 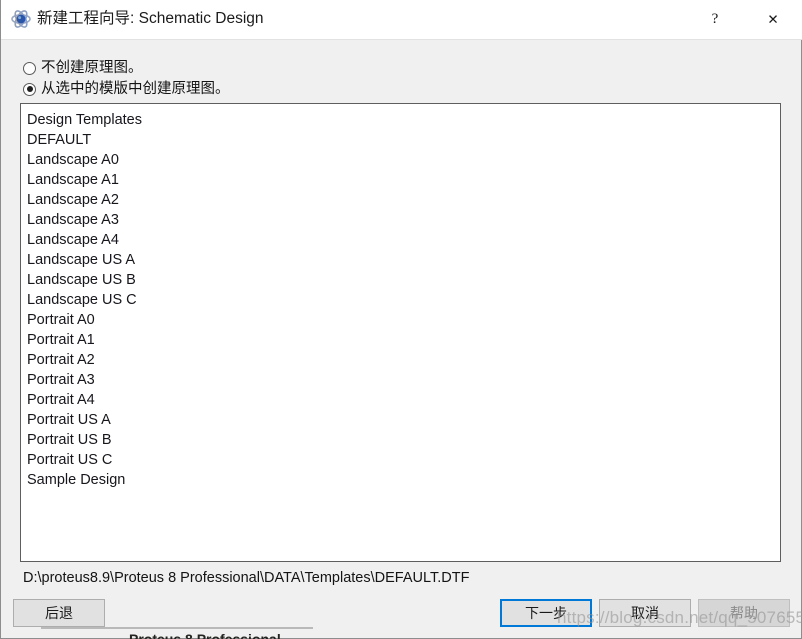 I want to click on schematic-option-radio-group: 不创建原理图。 从选中的模版中创建原理图。, so click(x=273, y=79).